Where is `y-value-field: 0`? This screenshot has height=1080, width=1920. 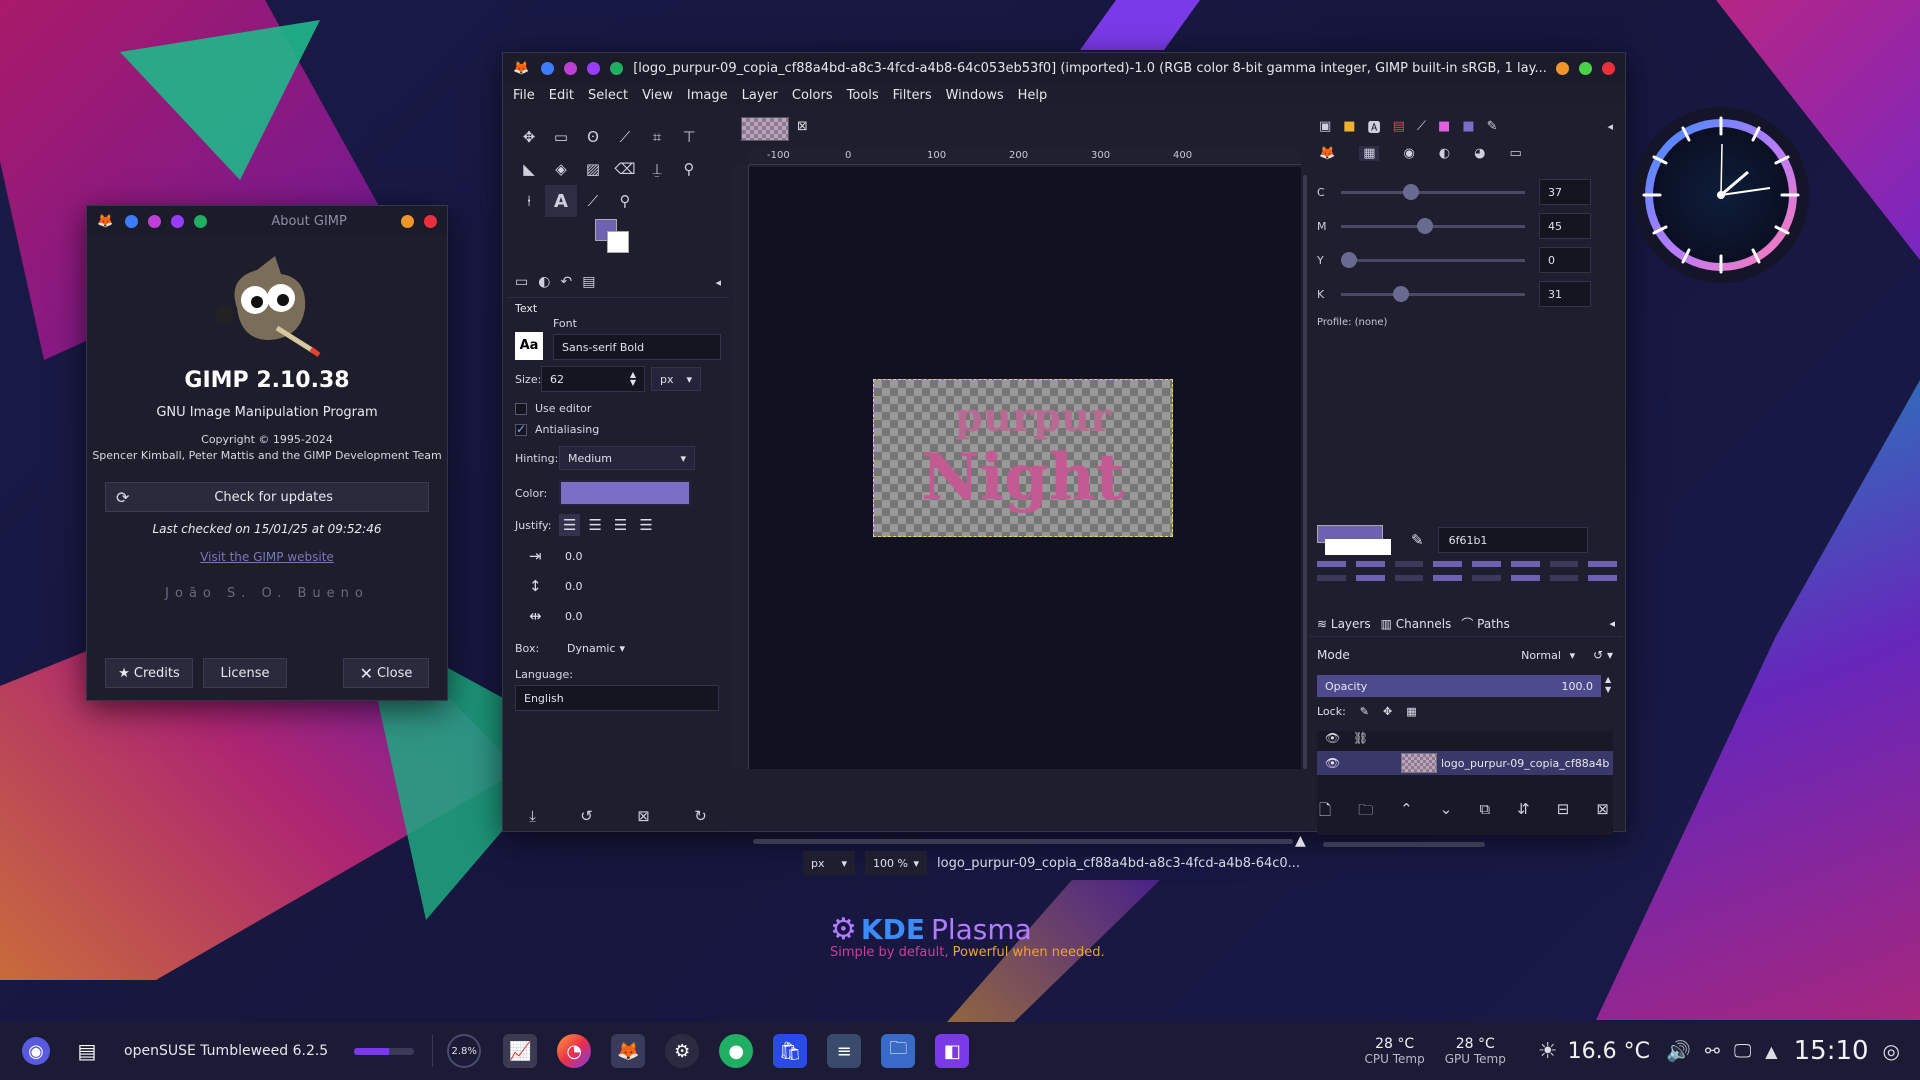
y-value-field: 0 is located at coordinates (1565, 260).